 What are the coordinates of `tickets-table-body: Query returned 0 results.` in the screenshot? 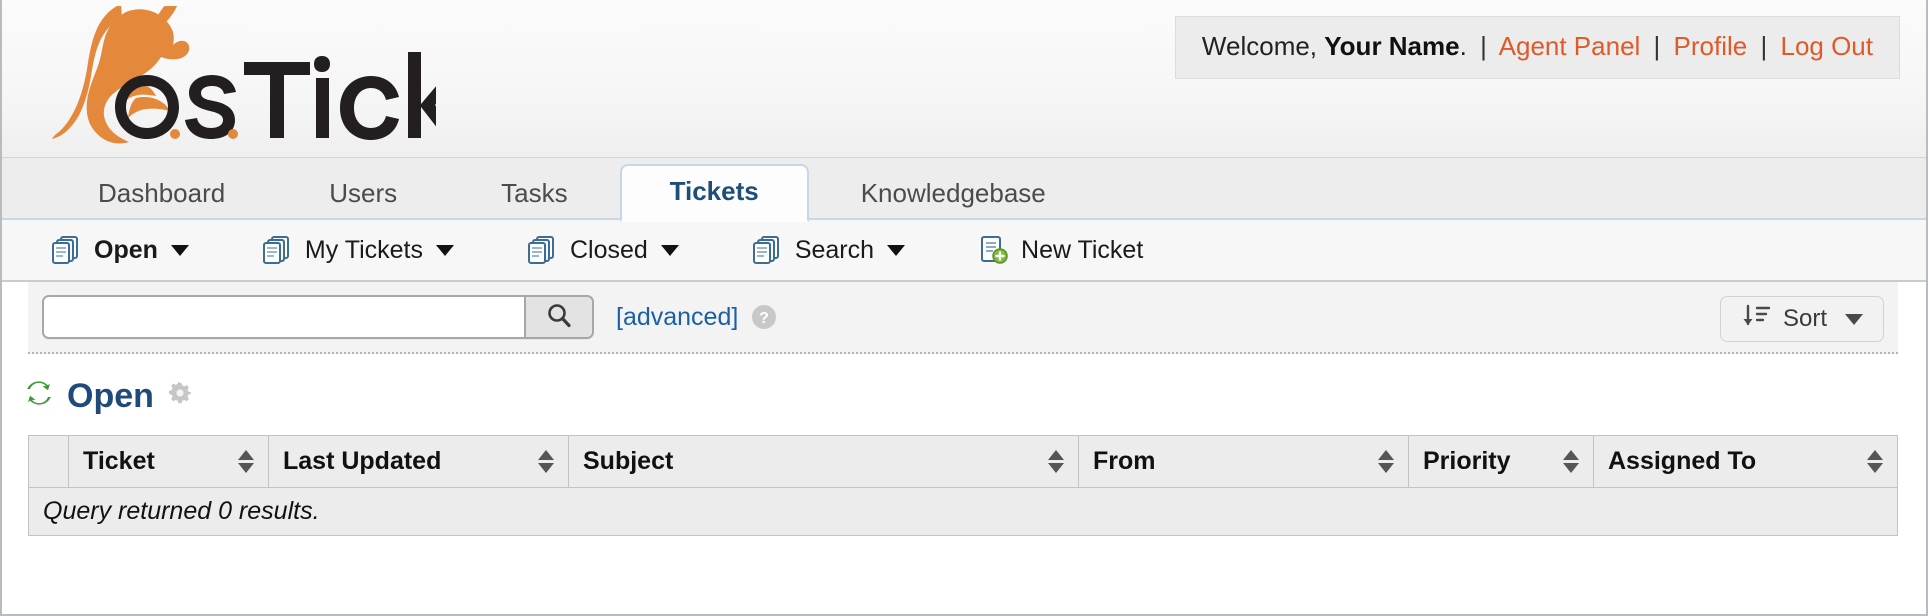 It's located at (963, 511).